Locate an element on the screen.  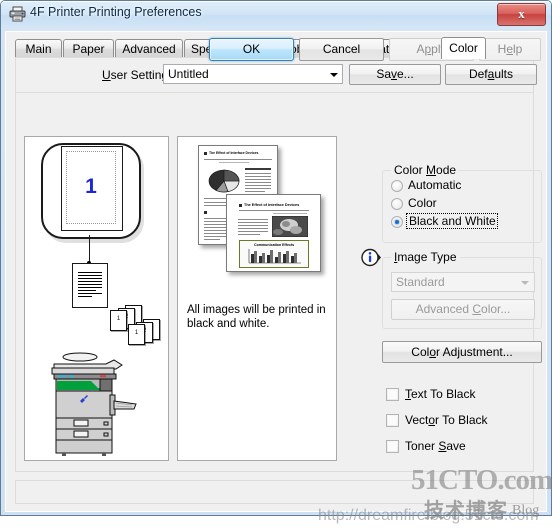
color-mode-group-label: Color Mode is located at coordinates (425, 170).